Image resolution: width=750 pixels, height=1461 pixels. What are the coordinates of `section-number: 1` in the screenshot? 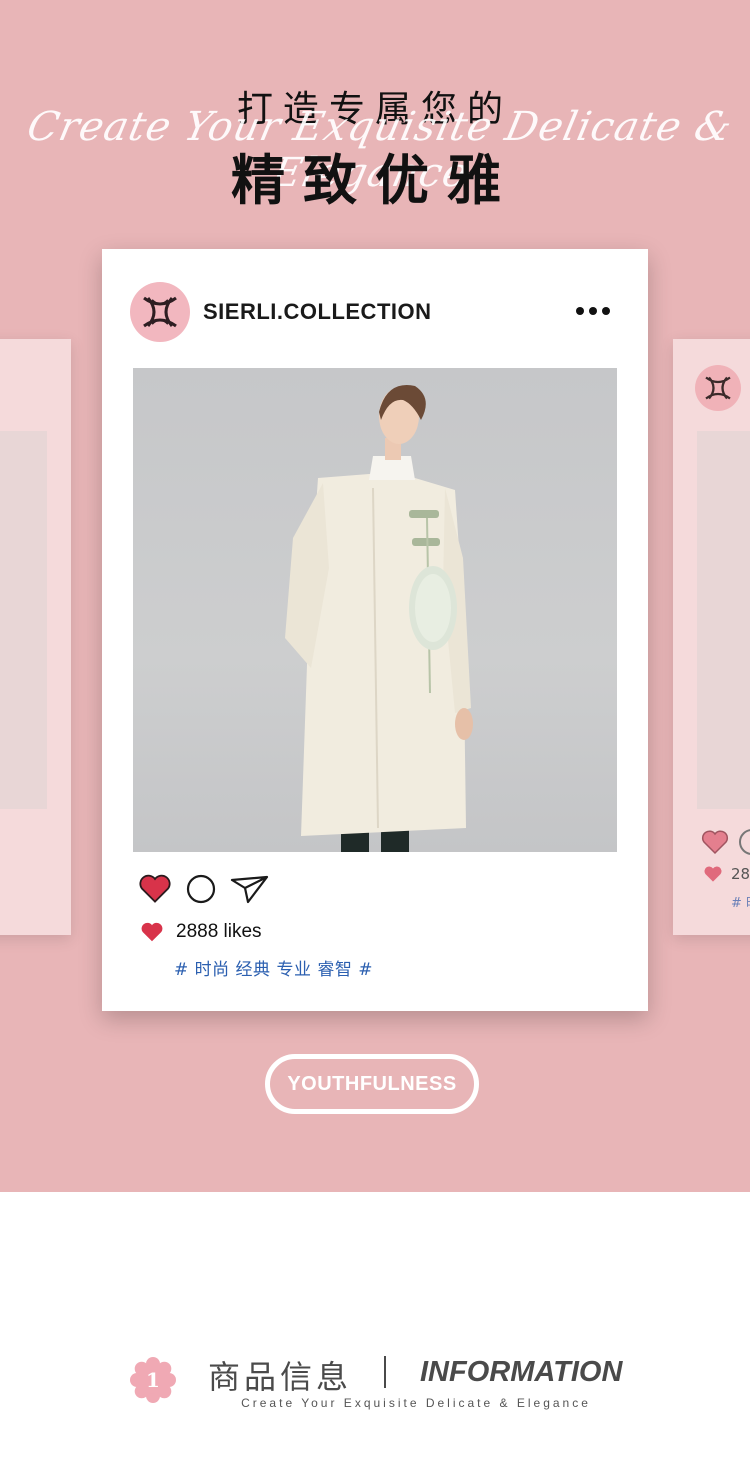 It's located at (153, 1380).